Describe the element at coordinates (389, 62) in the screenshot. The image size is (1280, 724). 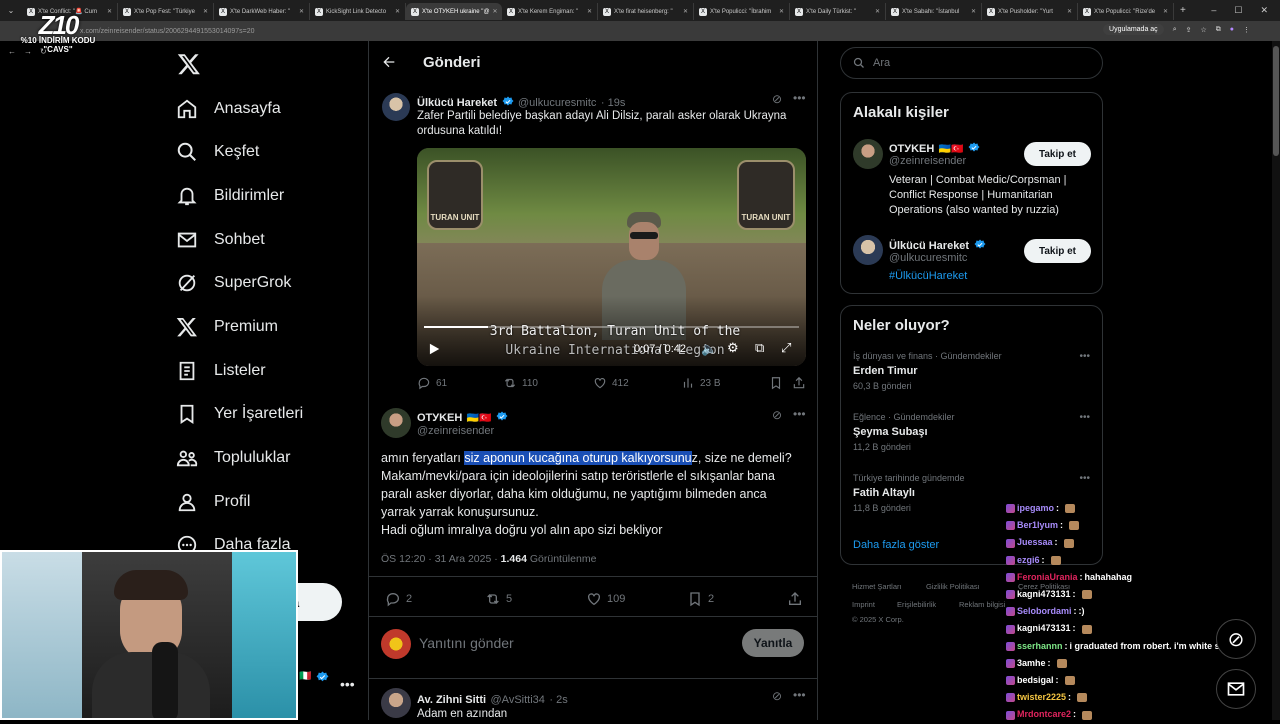
I see `back-arrow-icon` at that location.